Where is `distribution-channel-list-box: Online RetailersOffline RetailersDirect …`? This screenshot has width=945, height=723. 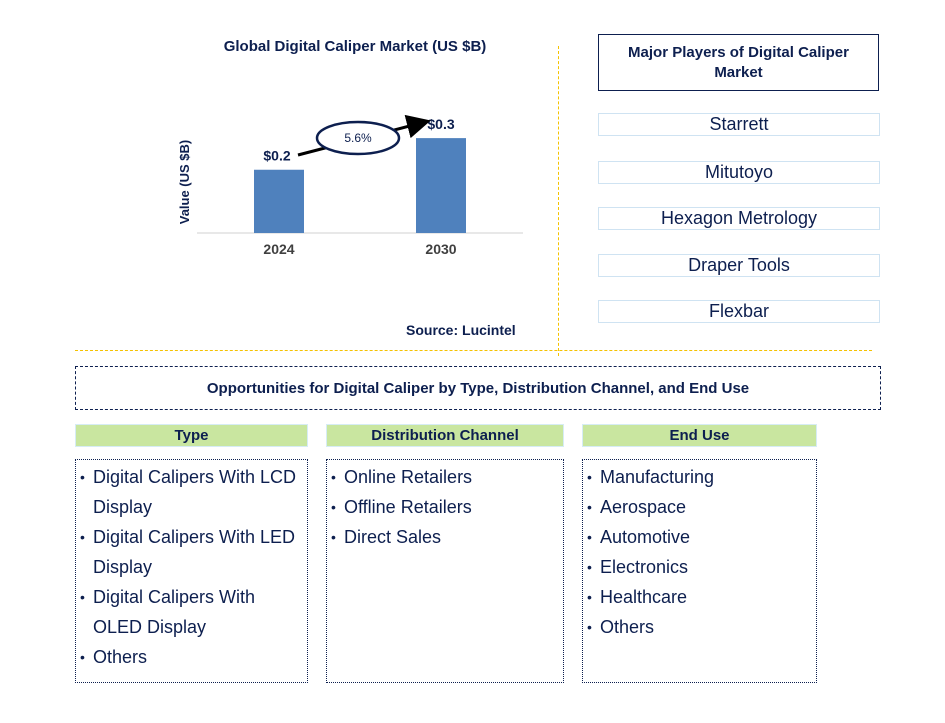 distribution-channel-list-box: Online RetailersOffline RetailersDirect … is located at coordinates (445, 571).